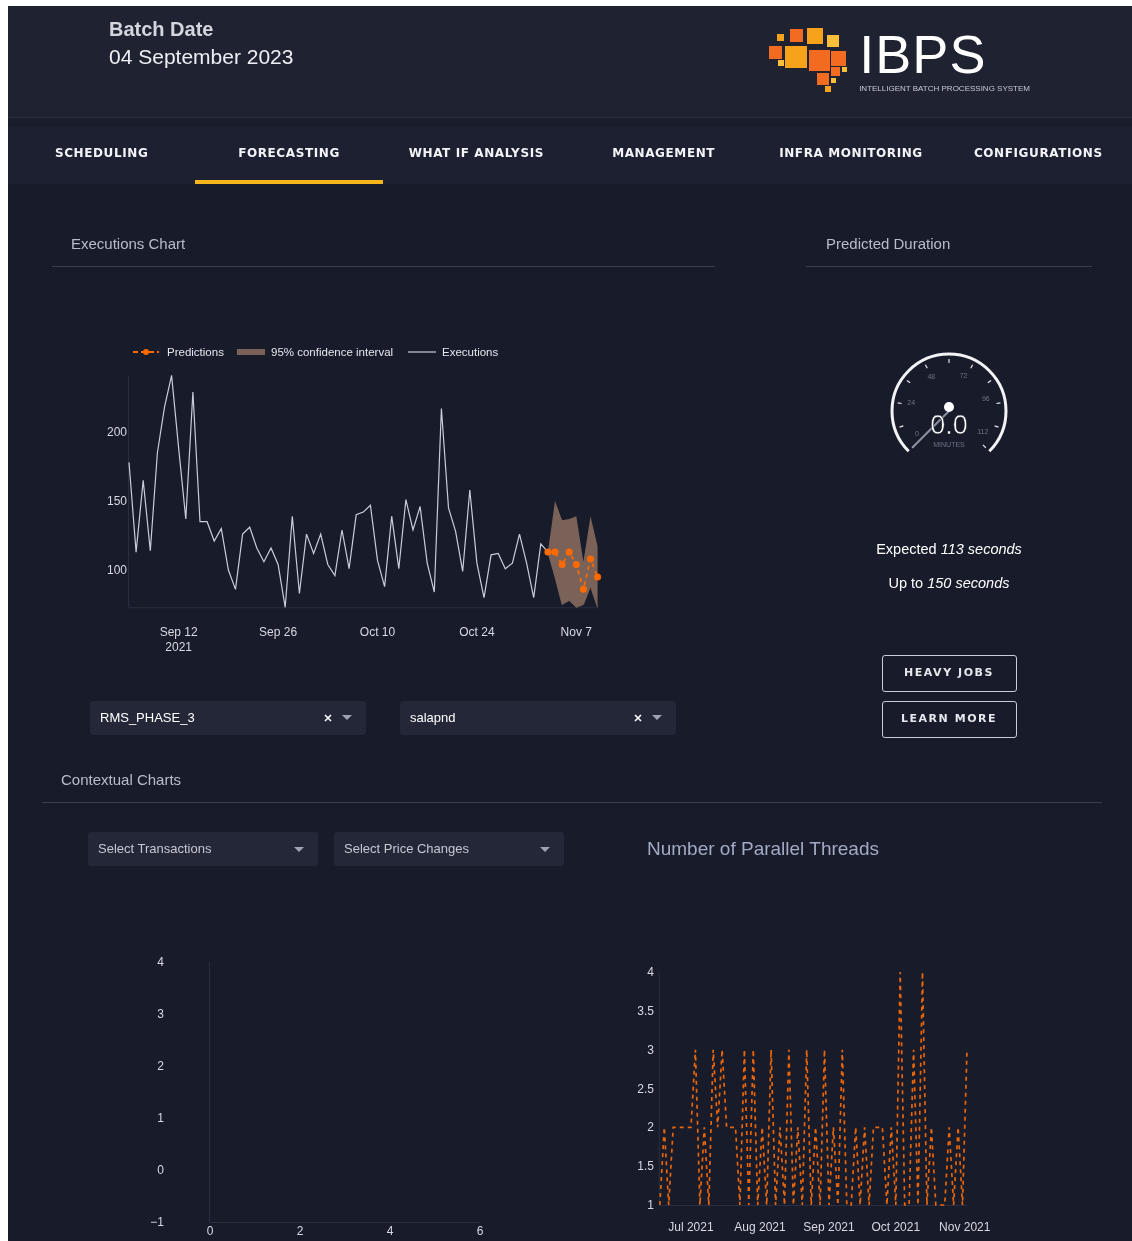 This screenshot has height=1241, width=1132. Describe the element at coordinates (480, 1231) in the screenshot. I see `axis-tick-label: 6` at that location.